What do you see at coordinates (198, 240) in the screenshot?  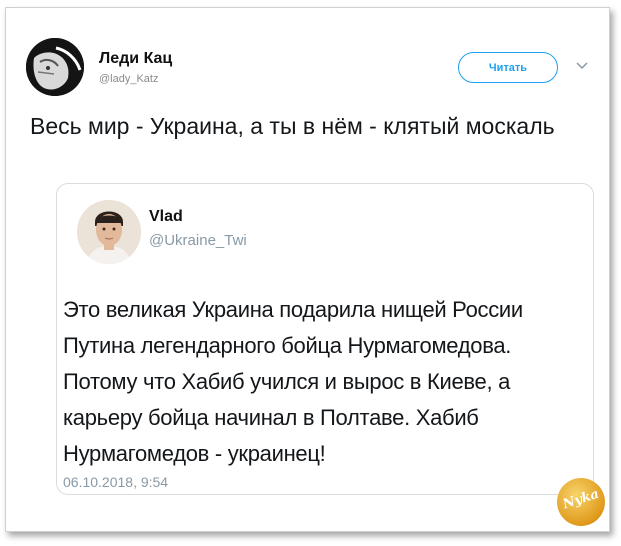 I see `quoted-author-handle: @Ukraine_Twi` at bounding box center [198, 240].